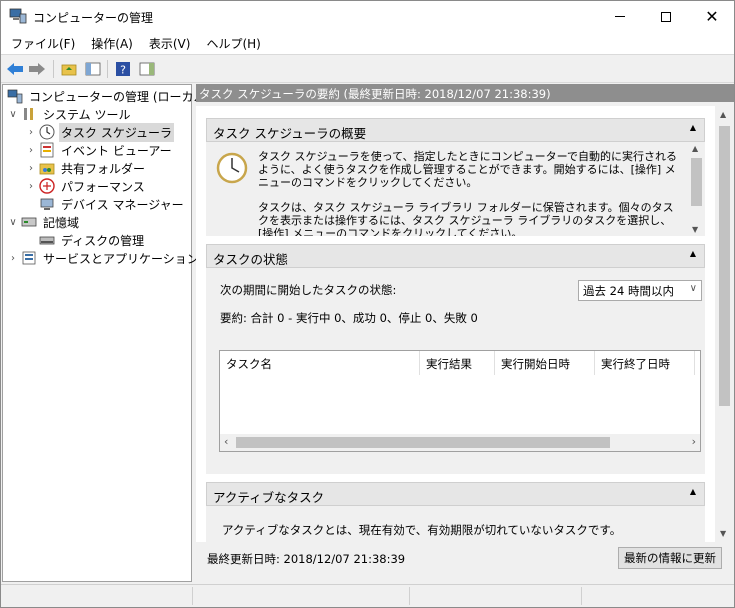 Image resolution: width=735 pixels, height=608 pixels. I want to click on back-arrow-icon, so click(15, 69).